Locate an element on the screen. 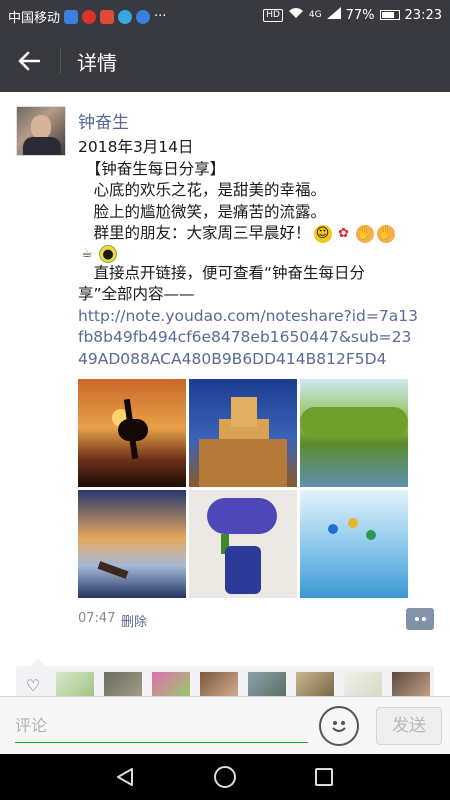  coffee-emoji: ☕ is located at coordinates (87, 253).